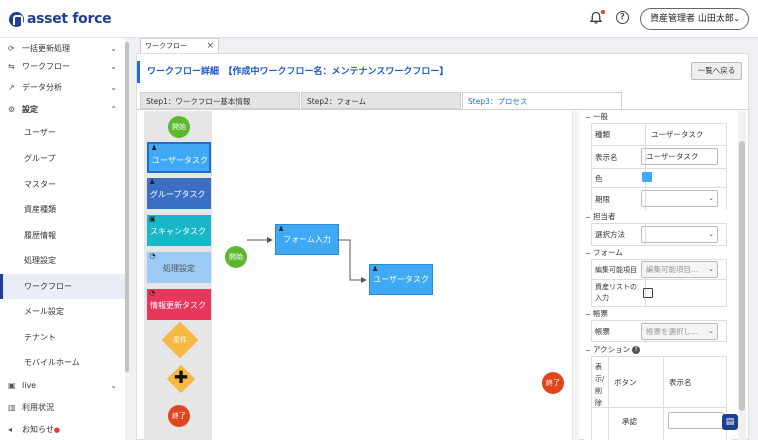 The width and height of the screenshot is (758, 440). I want to click on sidebar-item-usage: ▥ 利用状況, so click(62, 408).